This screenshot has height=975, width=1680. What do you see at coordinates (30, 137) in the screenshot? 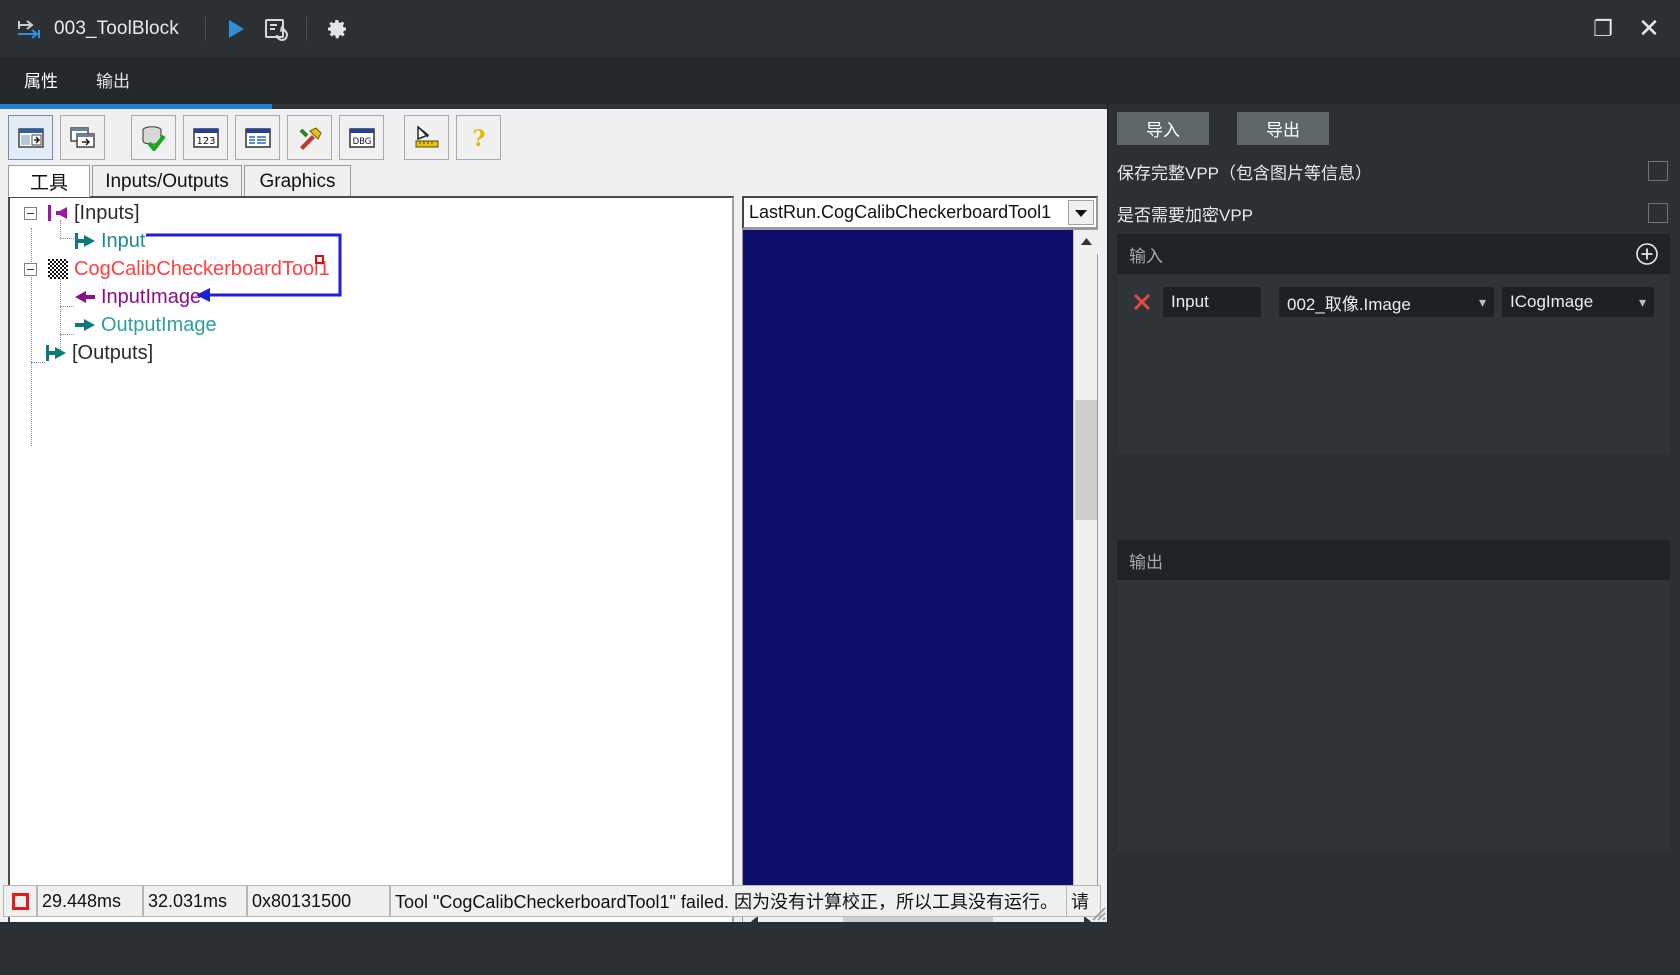
I see `panel-split-icon` at bounding box center [30, 137].